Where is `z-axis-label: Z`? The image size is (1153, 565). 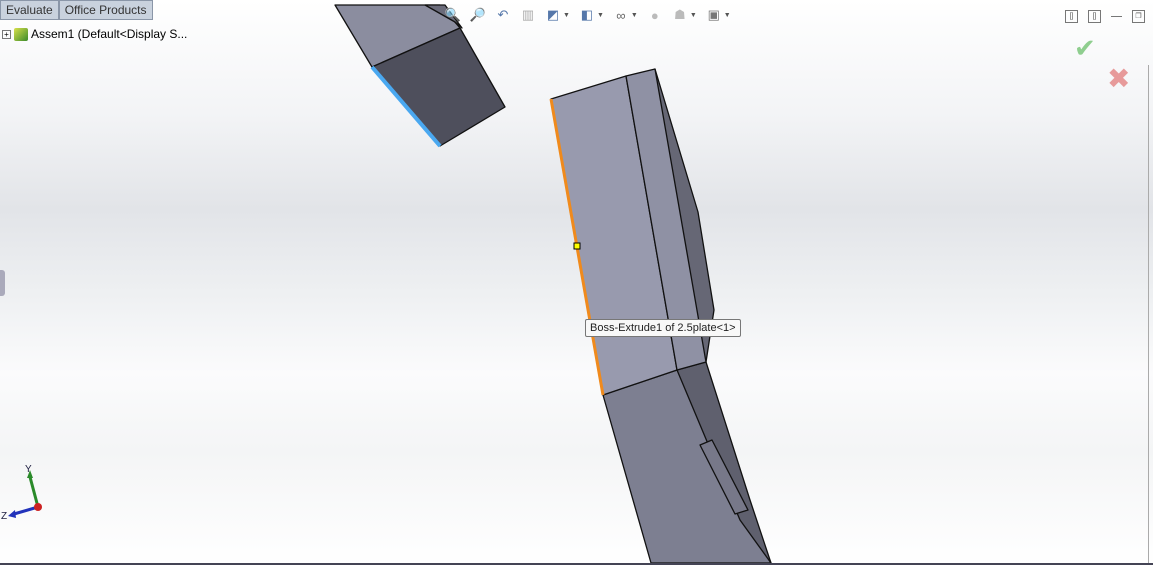
z-axis-label: Z is located at coordinates (4, 516).